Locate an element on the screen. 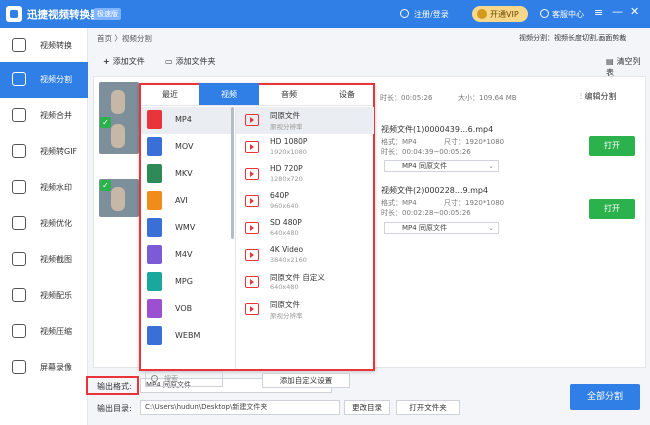 Image resolution: width=650 pixels, height=425 pixels. file-name: 视频文件(1)0000439...6.mp4 is located at coordinates (437, 129).